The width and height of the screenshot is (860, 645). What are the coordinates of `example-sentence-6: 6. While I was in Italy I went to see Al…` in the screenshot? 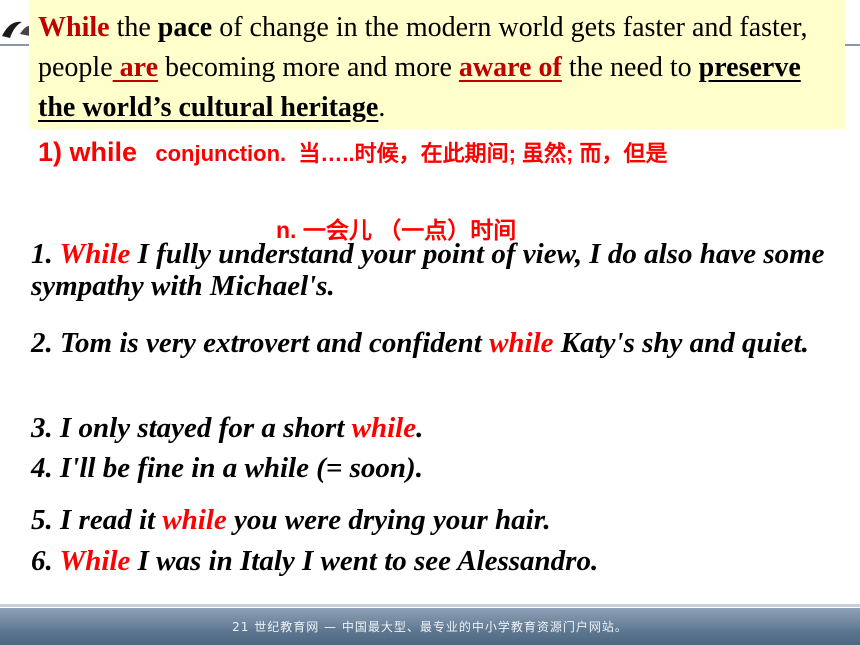 It's located at (441, 561).